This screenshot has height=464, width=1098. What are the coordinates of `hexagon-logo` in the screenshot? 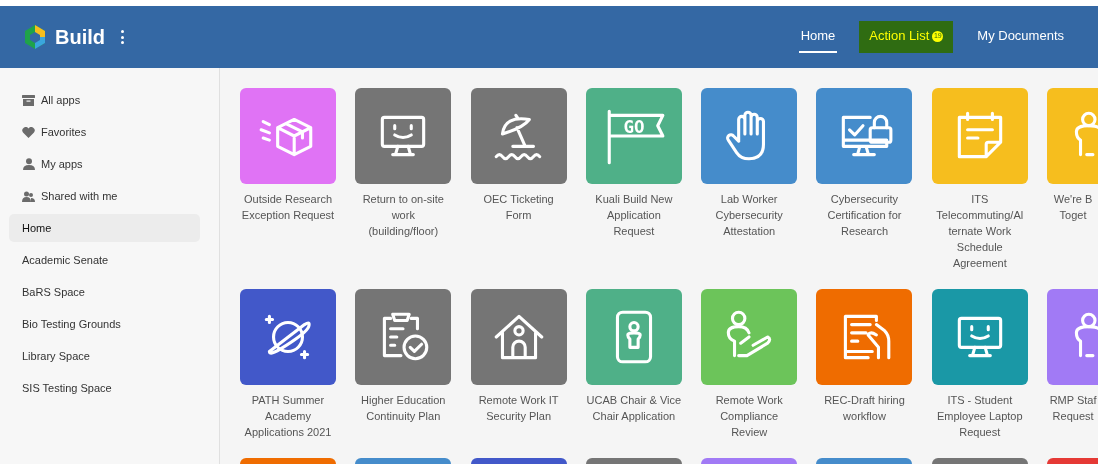 It's located at (35, 37).